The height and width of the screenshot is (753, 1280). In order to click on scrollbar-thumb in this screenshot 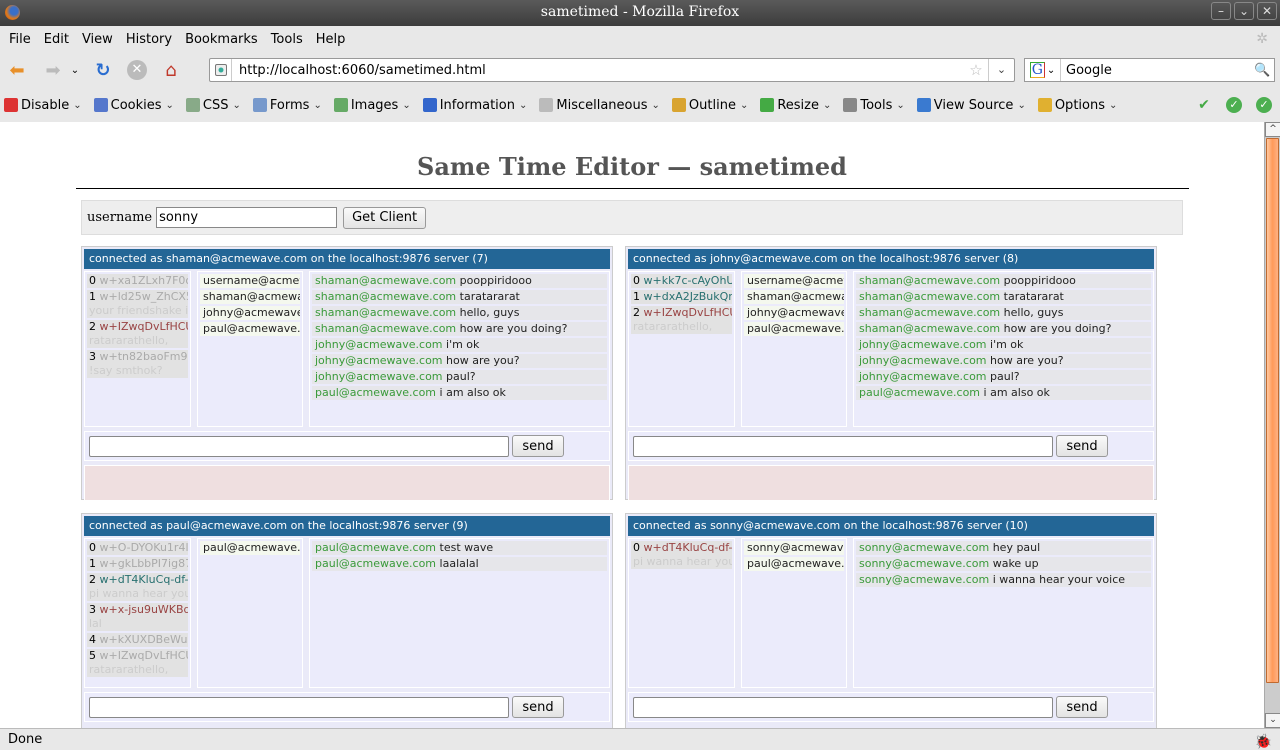, I will do `click(1272, 410)`.